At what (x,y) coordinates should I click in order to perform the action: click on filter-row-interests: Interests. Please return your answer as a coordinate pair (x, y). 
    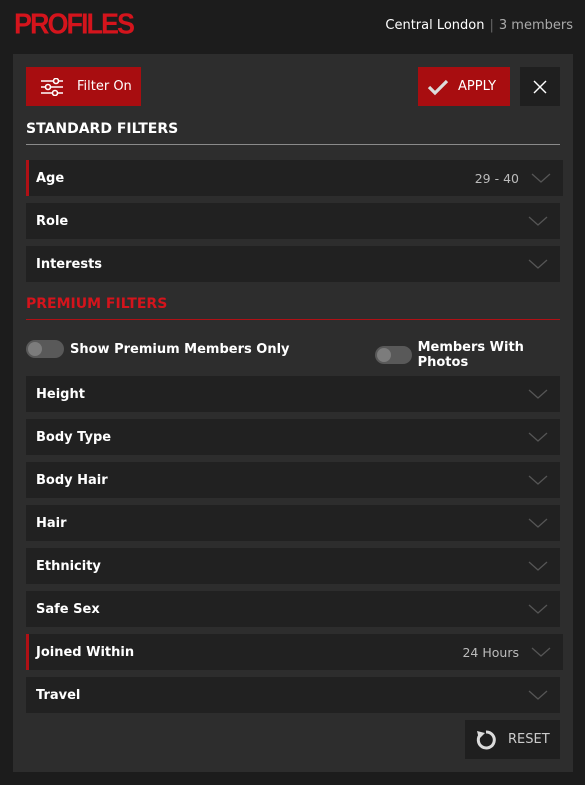
    Looking at the image, I should click on (293, 264).